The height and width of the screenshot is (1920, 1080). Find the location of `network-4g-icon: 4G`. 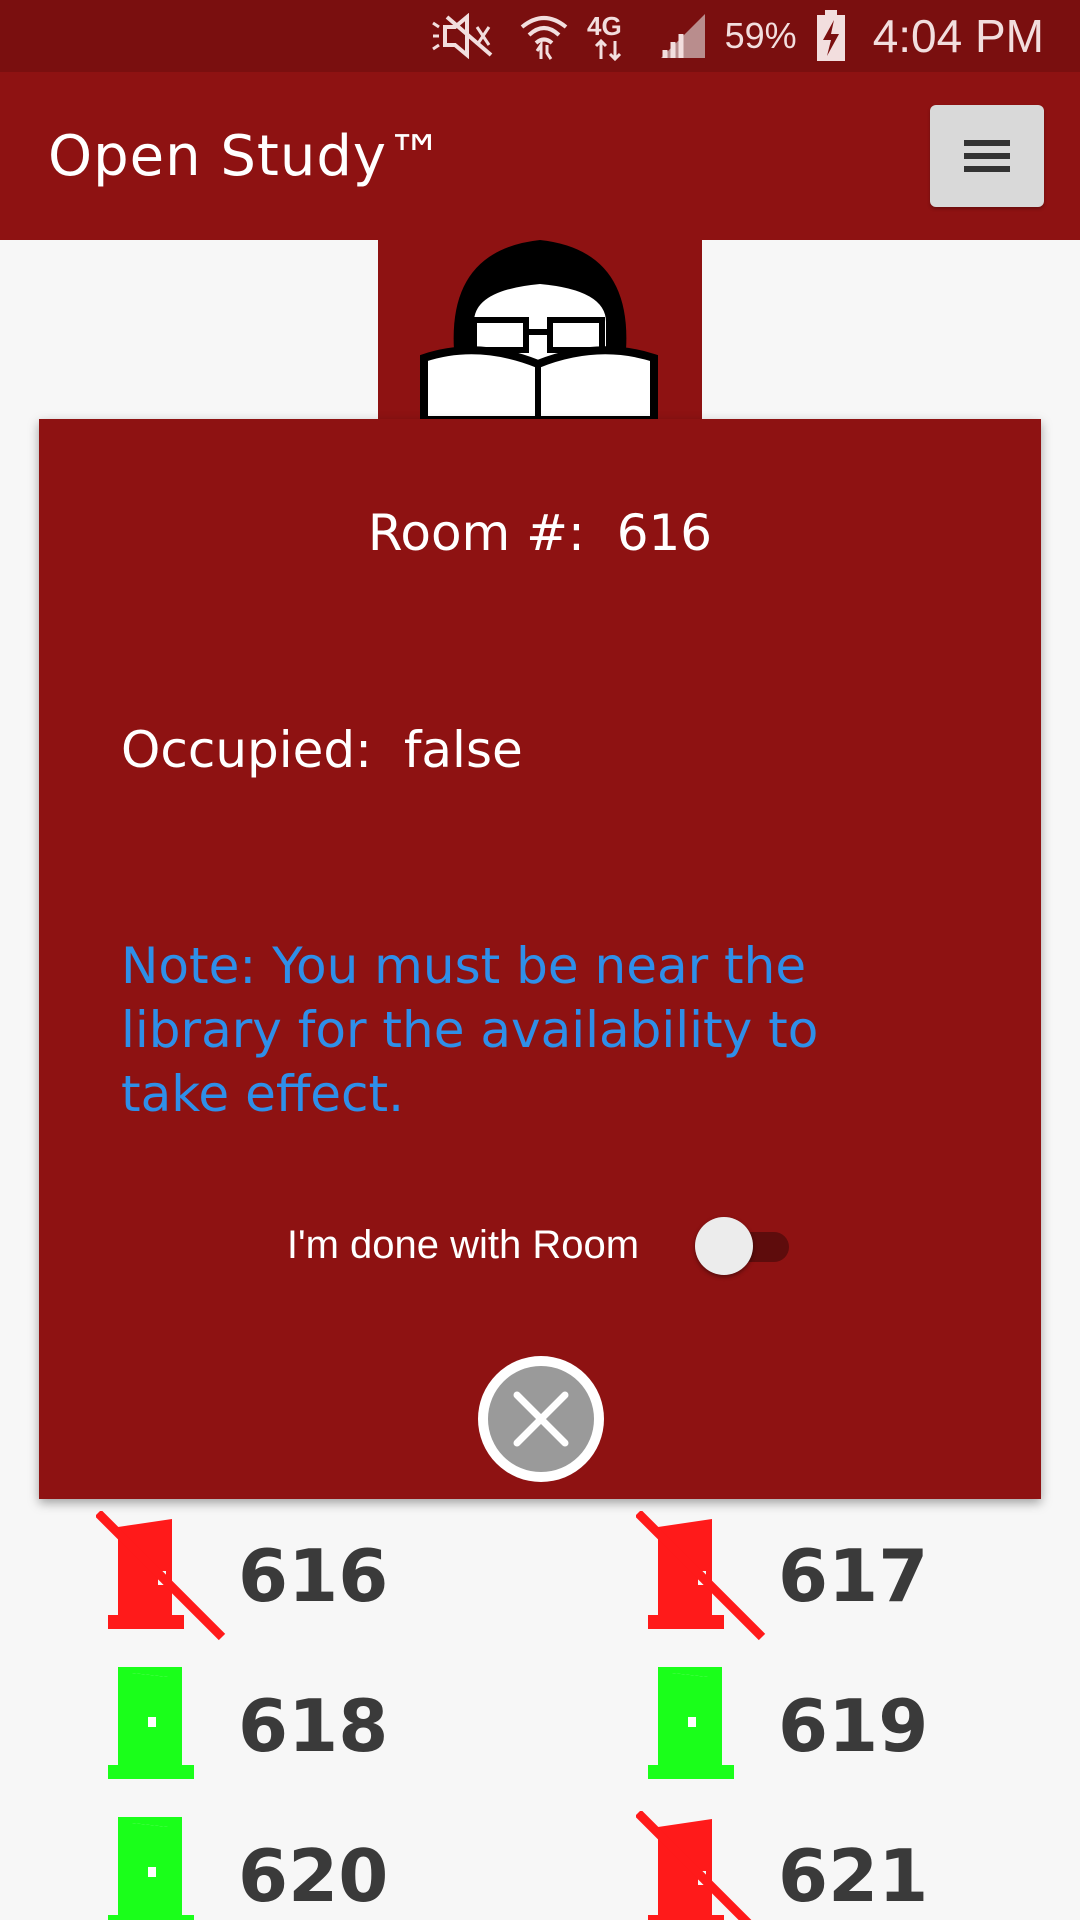

network-4g-icon: 4G is located at coordinates (614, 36).